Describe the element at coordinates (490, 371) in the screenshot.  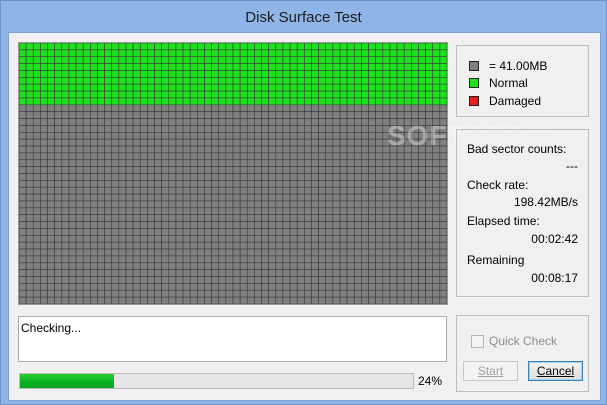
I see `start-button: Start` at that location.